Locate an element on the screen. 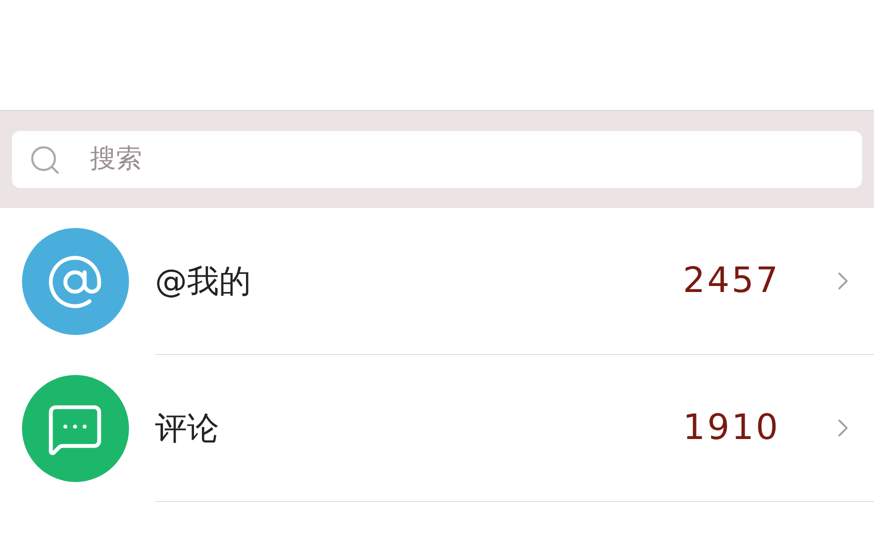 Image resolution: width=880 pixels, height=560 pixels. search-field: 搜索 is located at coordinates (437, 159).